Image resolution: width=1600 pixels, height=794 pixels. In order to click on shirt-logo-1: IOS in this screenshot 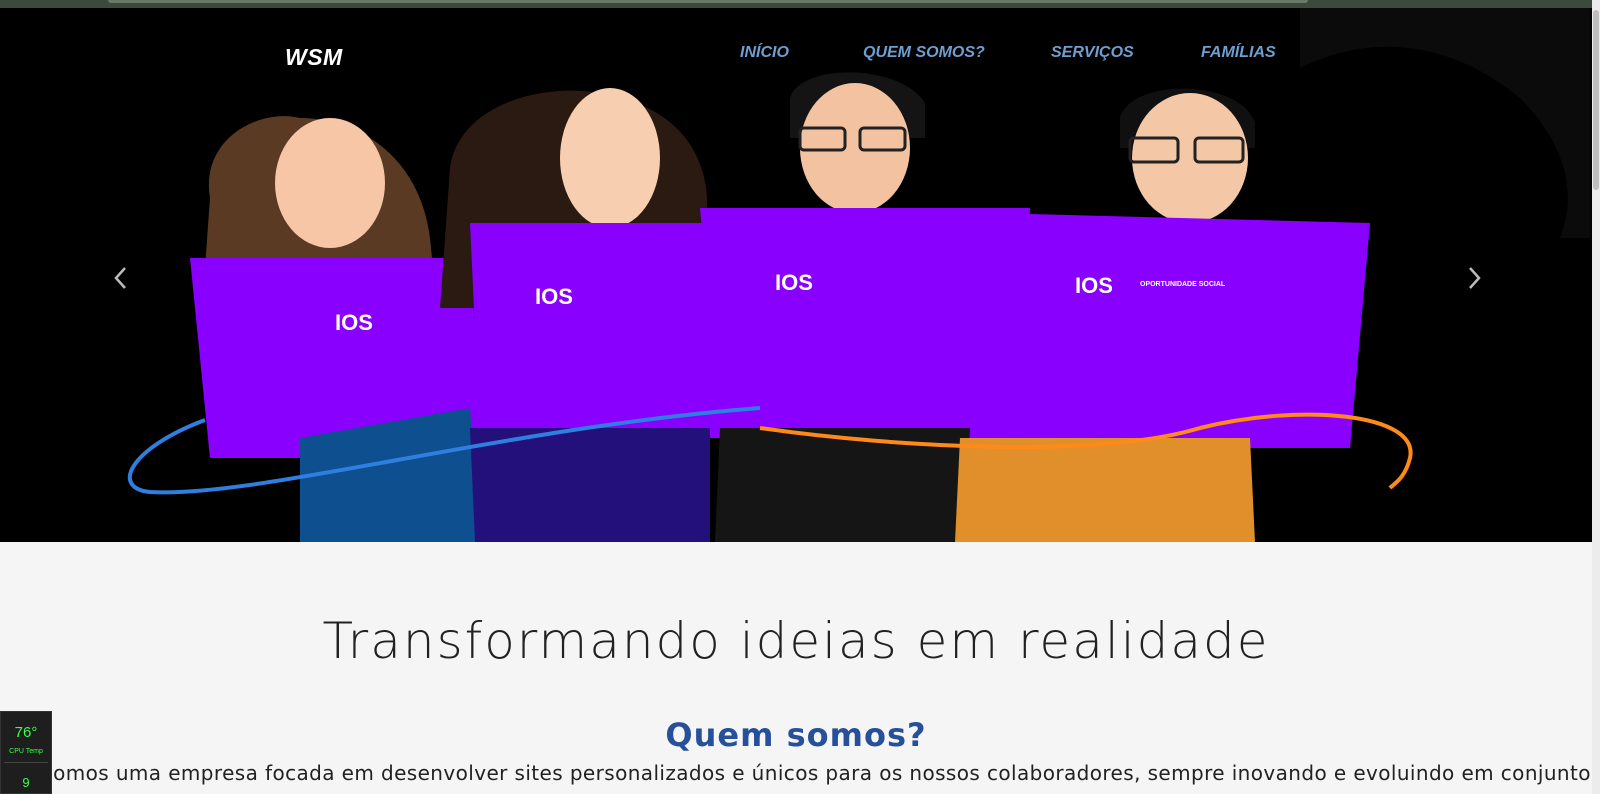, I will do `click(354, 322)`.